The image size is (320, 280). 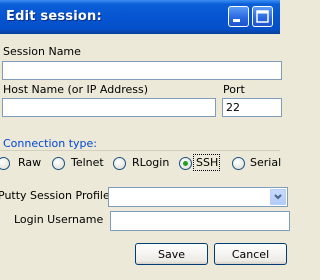 I want to click on save-button: Save, so click(x=171, y=254).